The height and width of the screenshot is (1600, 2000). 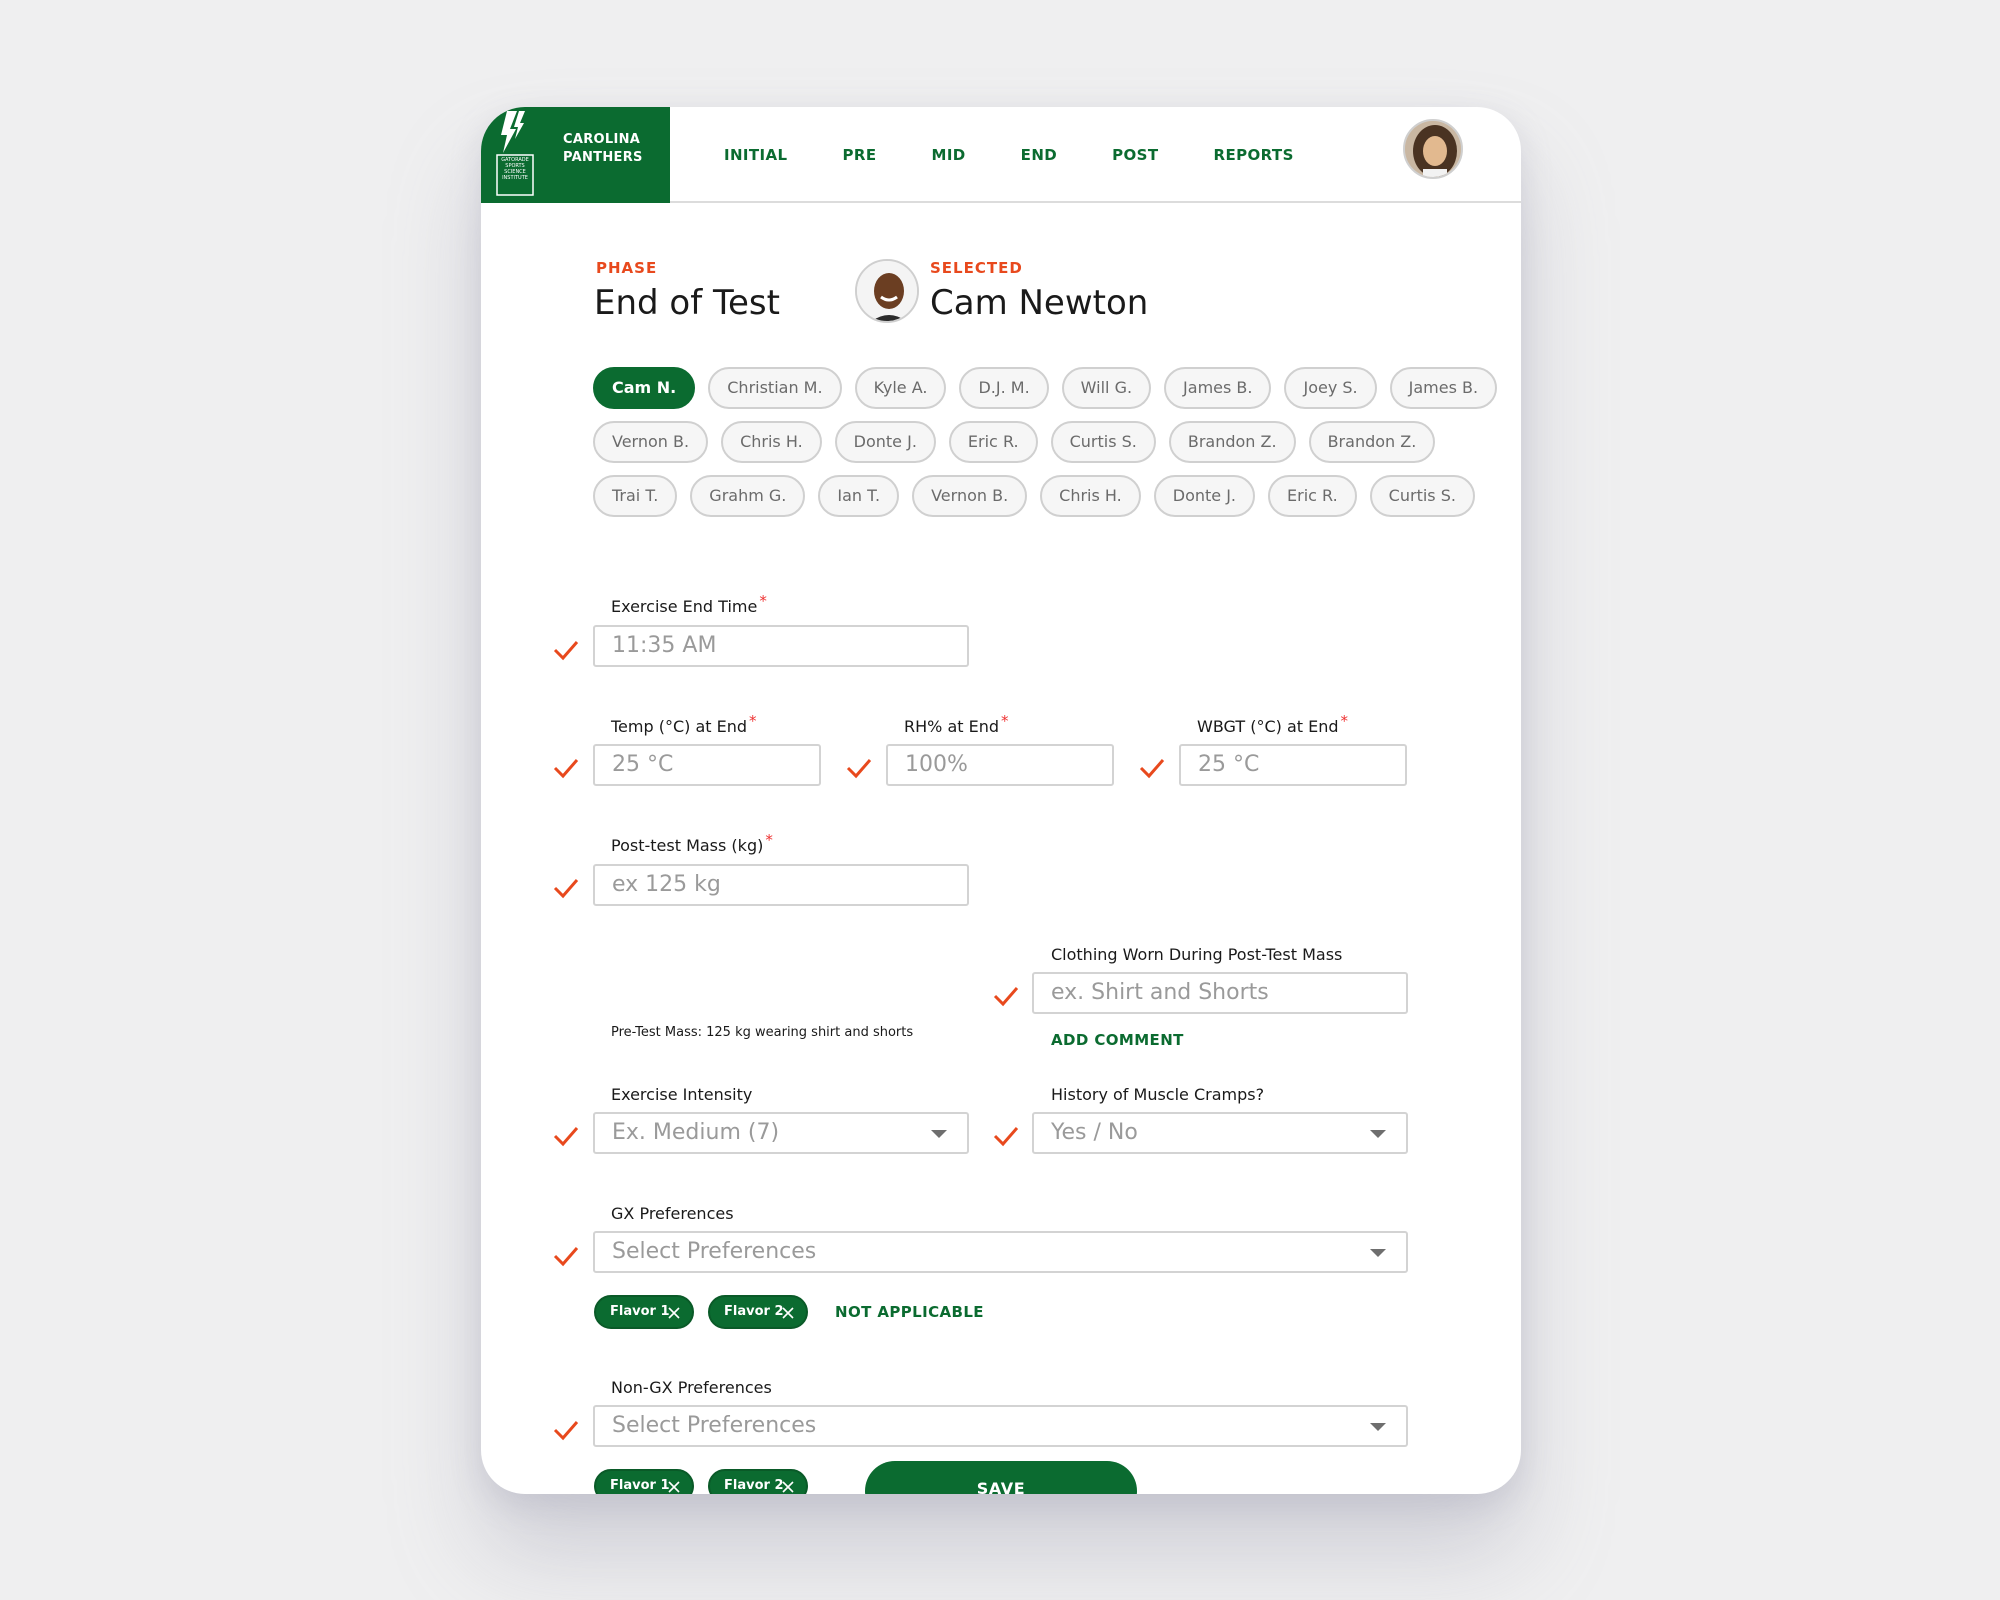 What do you see at coordinates (1039, 303) in the screenshot?
I see `selected-player-name: Cam Newton` at bounding box center [1039, 303].